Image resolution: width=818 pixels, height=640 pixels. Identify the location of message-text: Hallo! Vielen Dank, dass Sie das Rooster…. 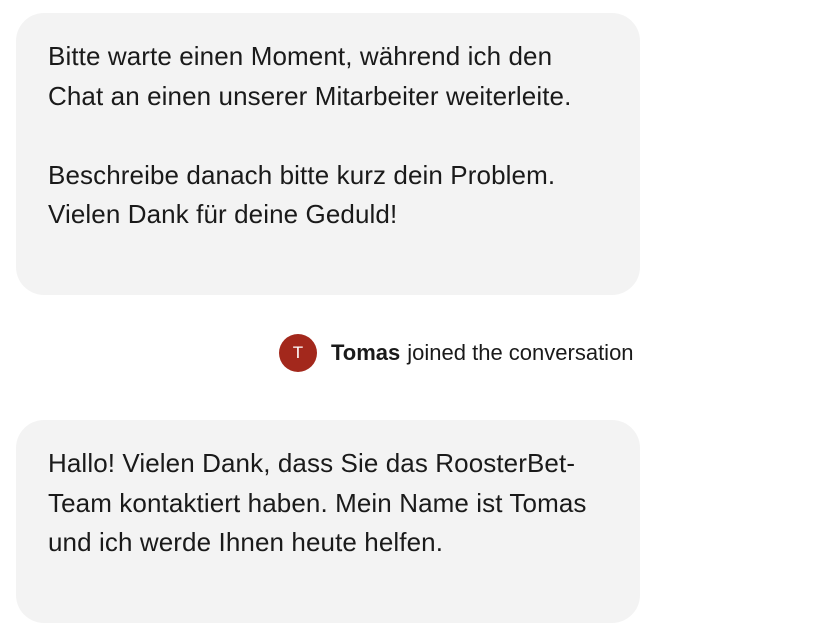
(317, 502).